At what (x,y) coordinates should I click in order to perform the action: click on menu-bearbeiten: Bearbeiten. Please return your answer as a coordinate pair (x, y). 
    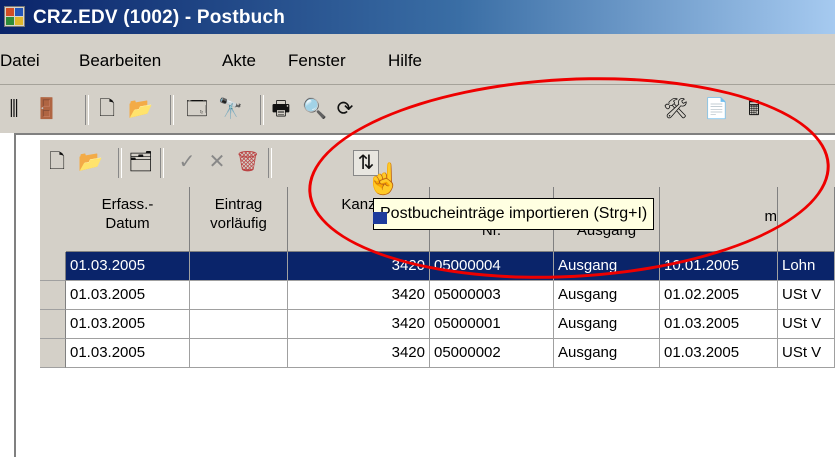
    Looking at the image, I should click on (120, 61).